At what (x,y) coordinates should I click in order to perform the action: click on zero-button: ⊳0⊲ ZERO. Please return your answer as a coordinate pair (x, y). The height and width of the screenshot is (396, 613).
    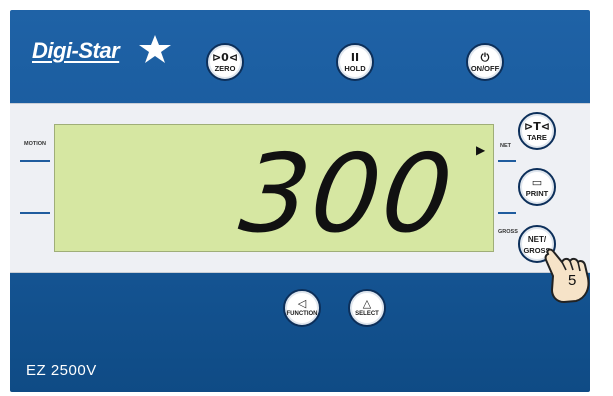
    Looking at the image, I should click on (225, 62).